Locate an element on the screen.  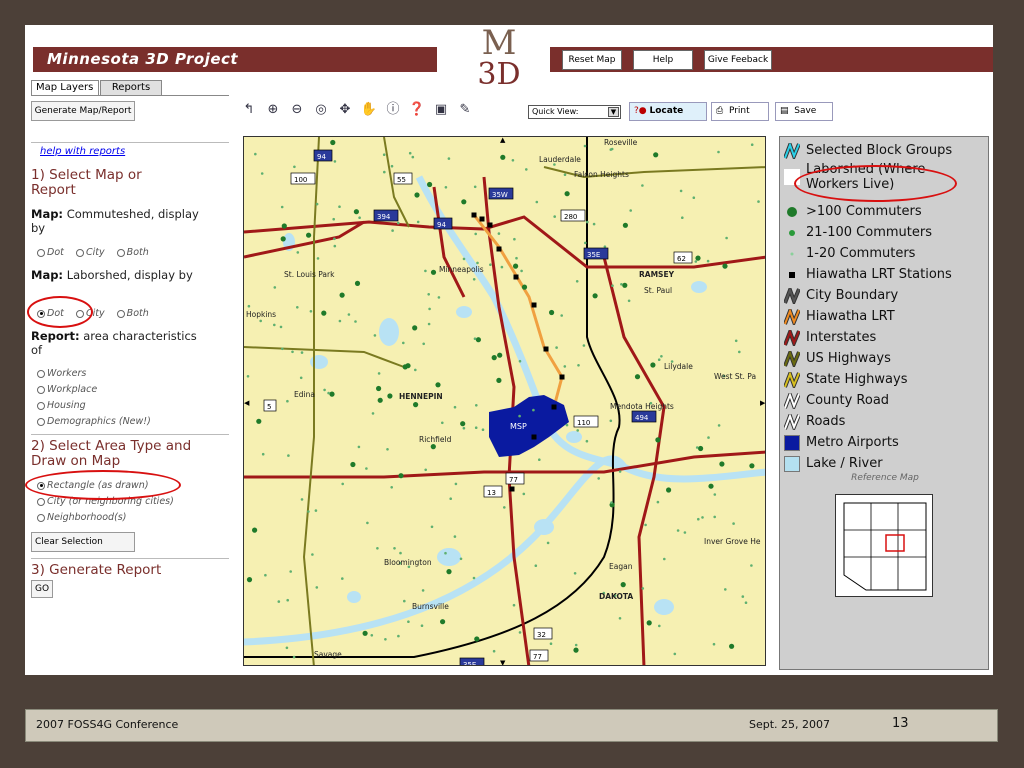
lrt-line is located at coordinates (518, 311).